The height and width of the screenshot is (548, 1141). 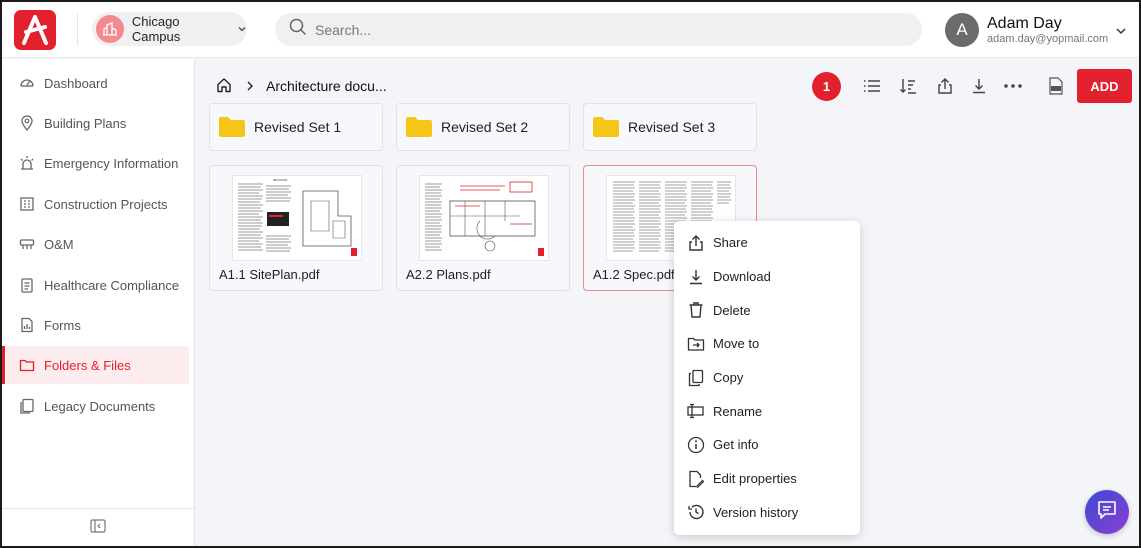 What do you see at coordinates (97, 325) in the screenshot?
I see `sidebar-item-forms: Forms` at bounding box center [97, 325].